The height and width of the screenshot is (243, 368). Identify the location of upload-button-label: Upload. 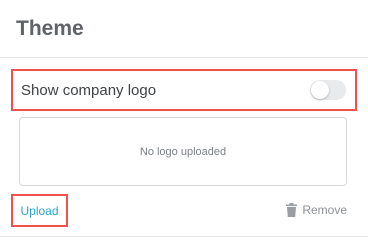
(39, 210).